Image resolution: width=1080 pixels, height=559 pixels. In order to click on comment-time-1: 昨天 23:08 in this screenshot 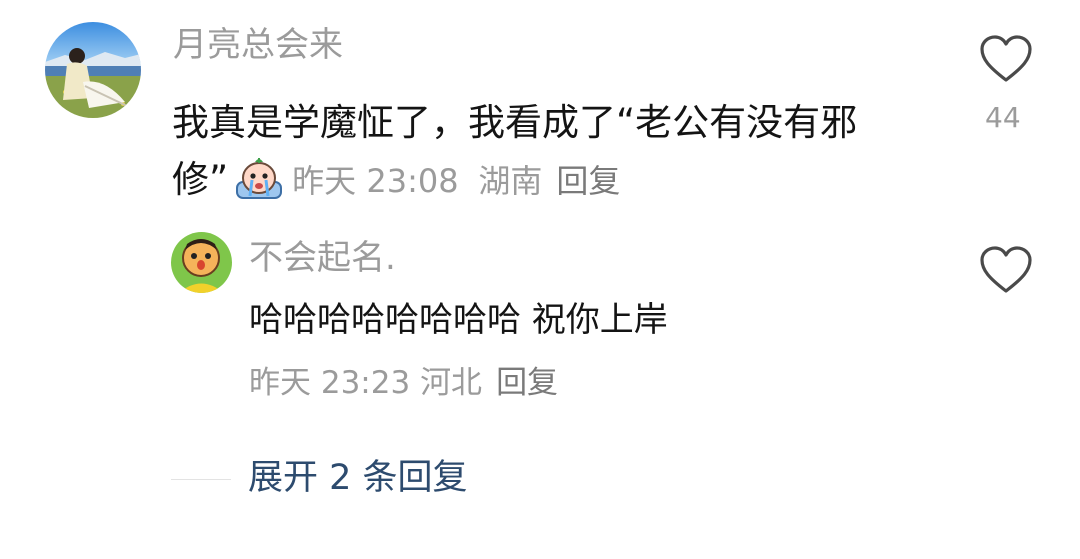, I will do `click(375, 181)`.